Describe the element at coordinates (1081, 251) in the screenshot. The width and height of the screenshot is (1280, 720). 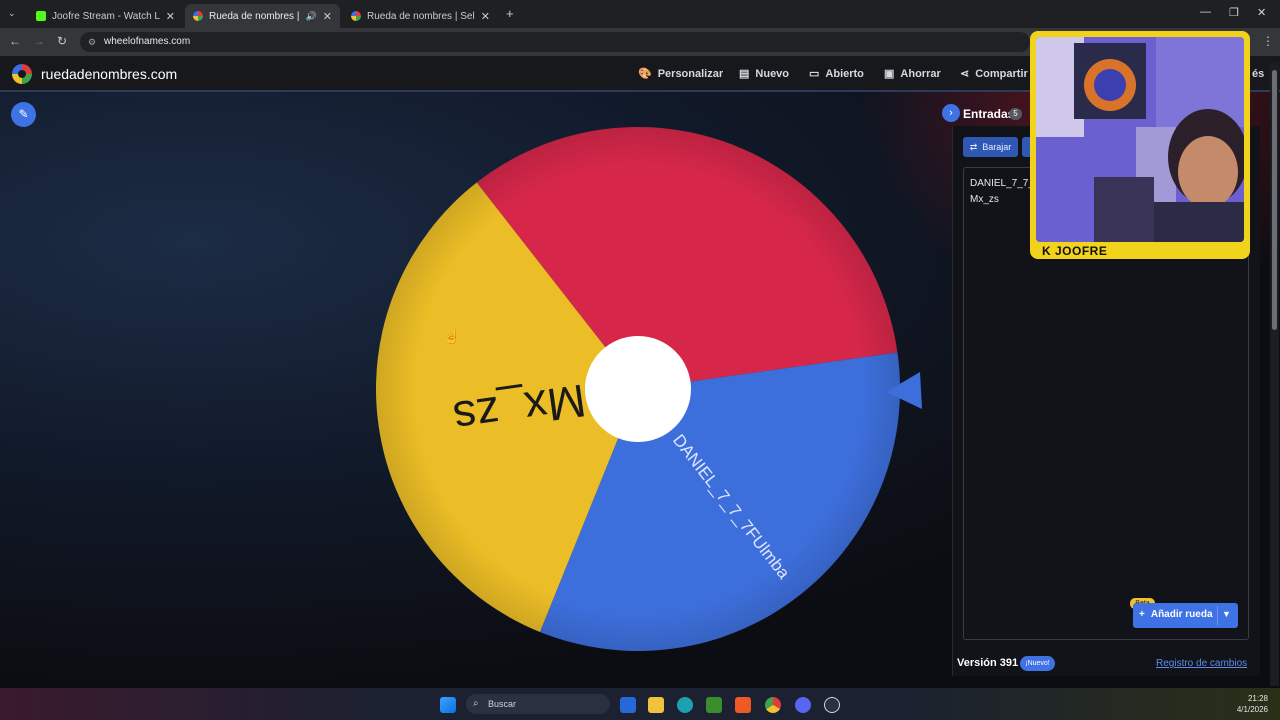
I see `webcam-name: JOOFRE` at that location.